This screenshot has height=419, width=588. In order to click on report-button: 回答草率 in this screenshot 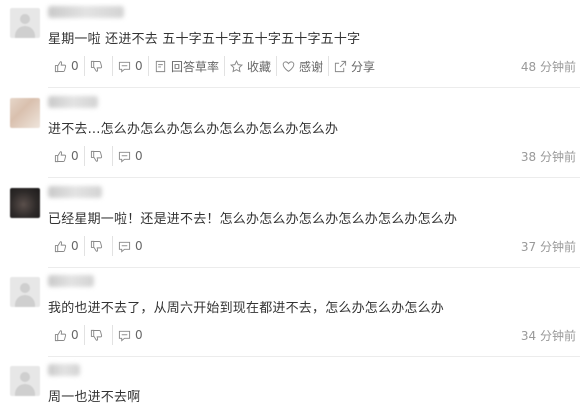, I will do `click(187, 66)`.